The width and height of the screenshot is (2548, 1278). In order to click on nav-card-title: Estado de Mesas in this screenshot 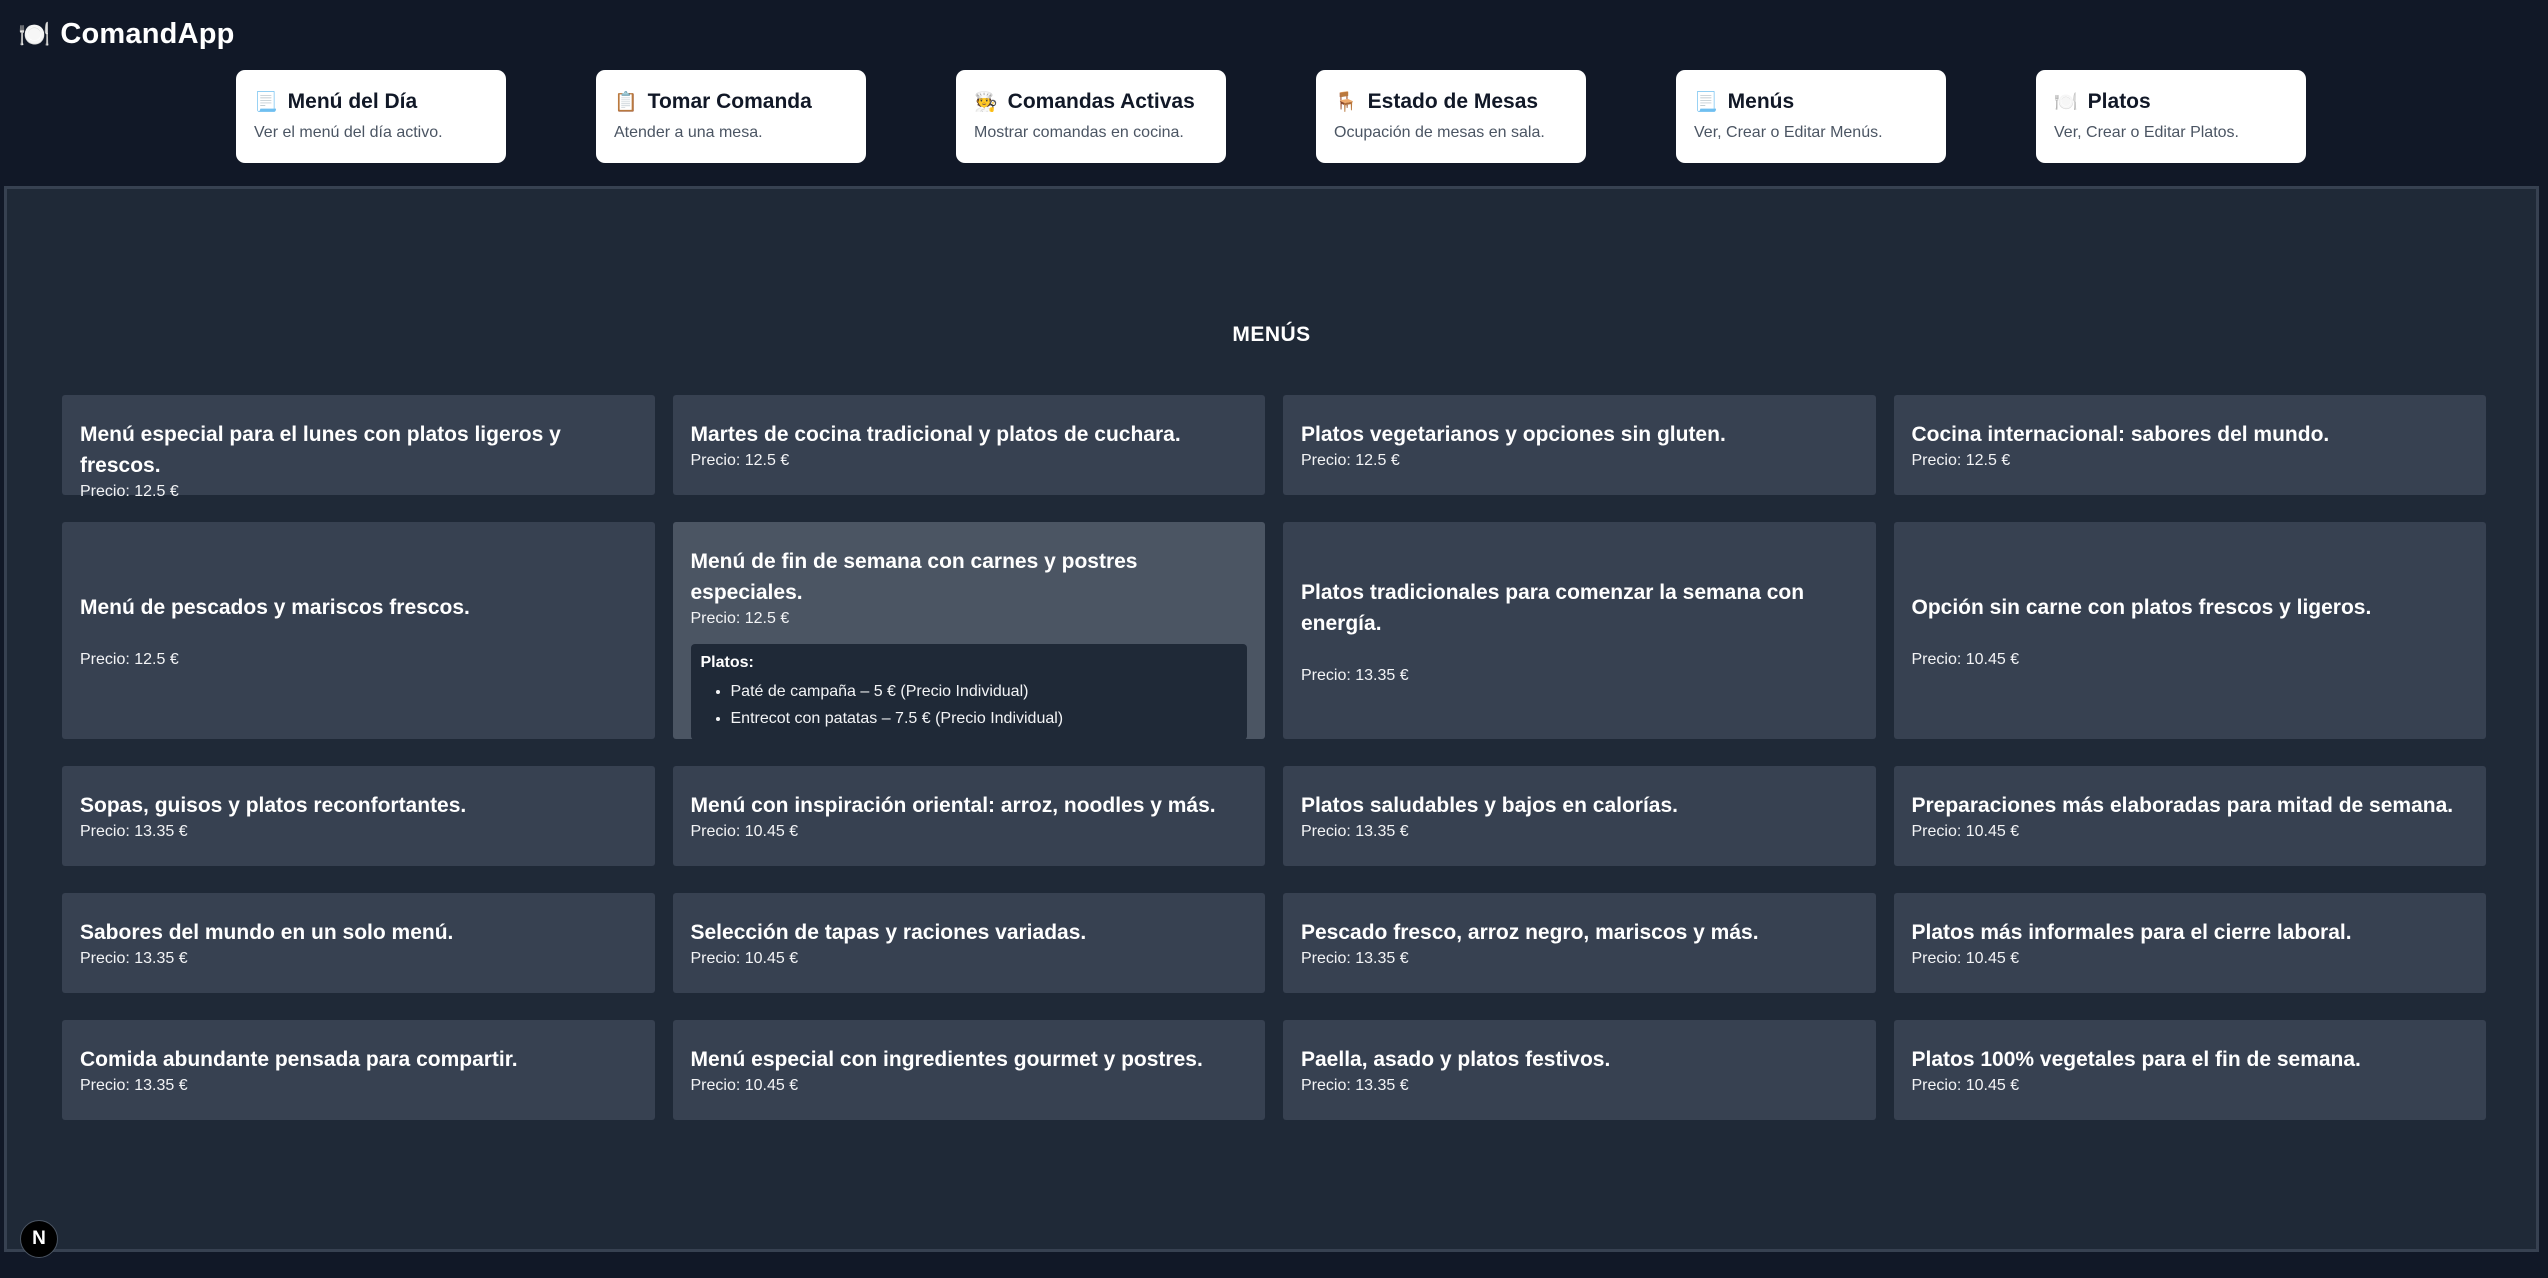, I will do `click(1453, 101)`.